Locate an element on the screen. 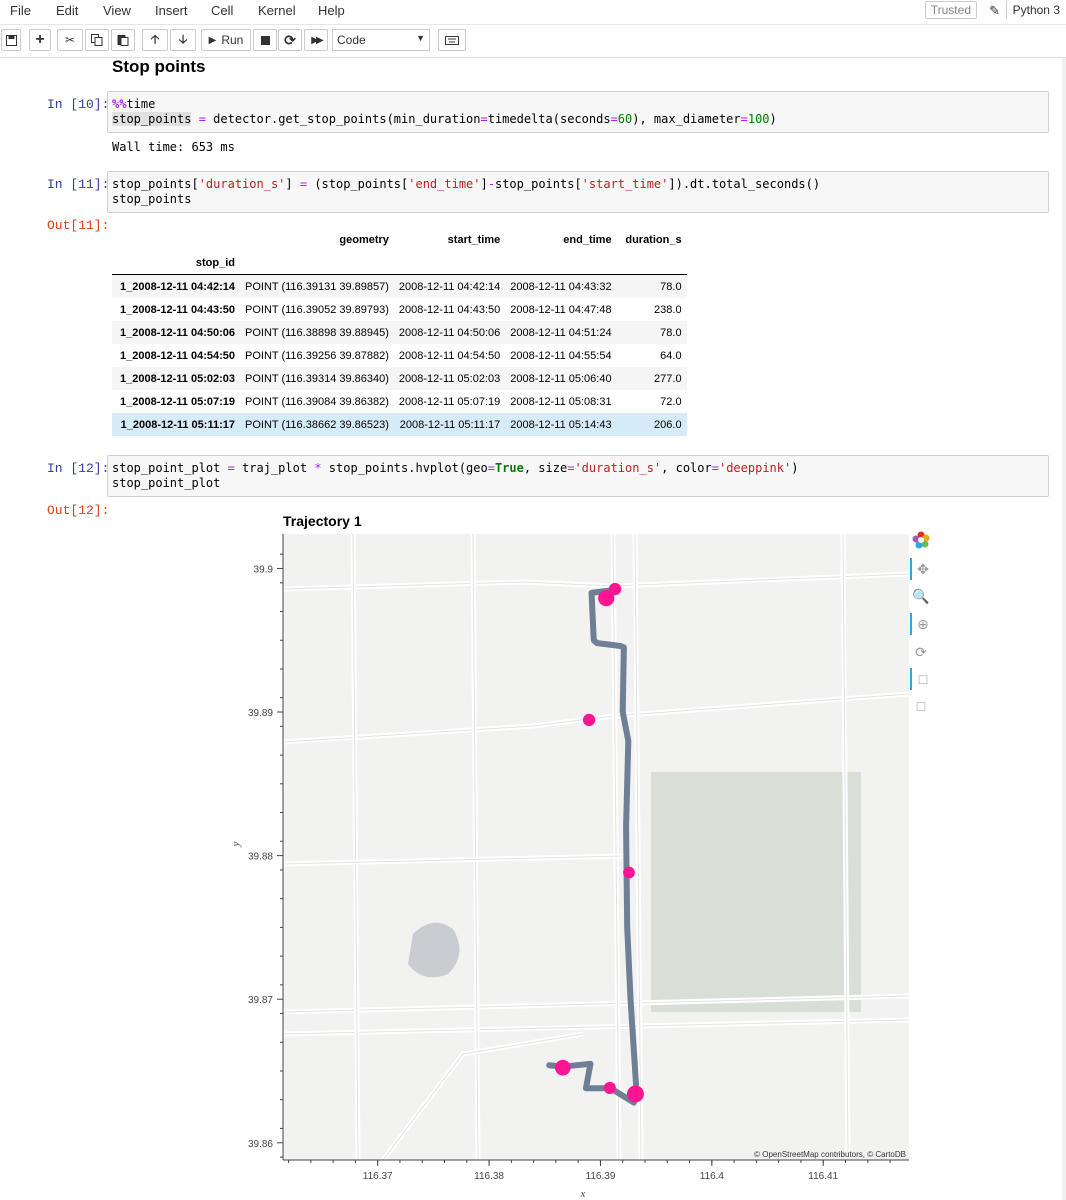  run-button: ▶ Run is located at coordinates (226, 40).